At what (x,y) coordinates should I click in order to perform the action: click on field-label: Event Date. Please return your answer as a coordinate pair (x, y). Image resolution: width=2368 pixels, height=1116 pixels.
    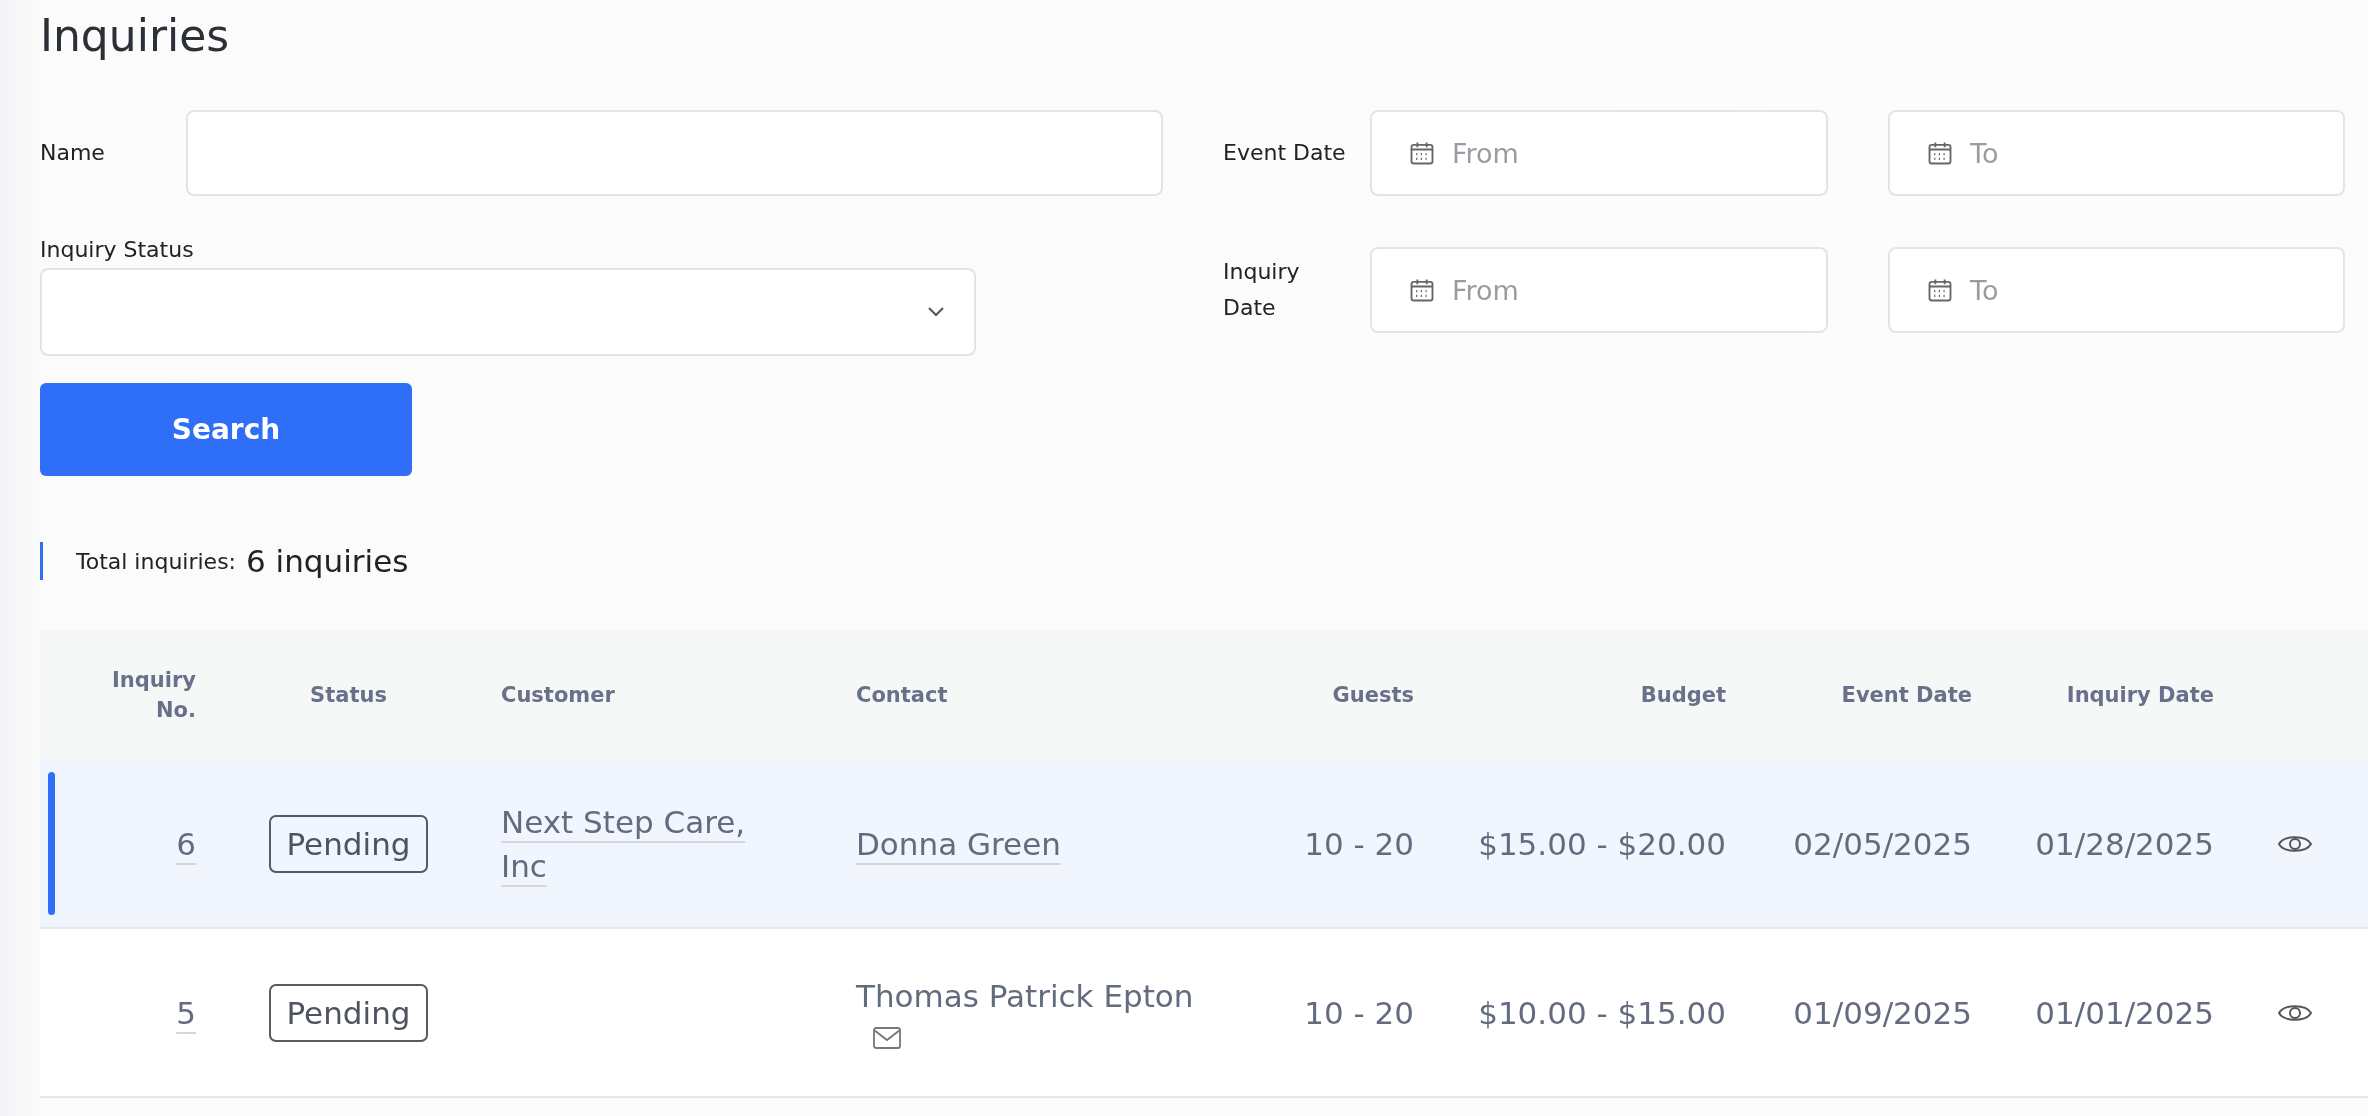
    Looking at the image, I should click on (1284, 153).